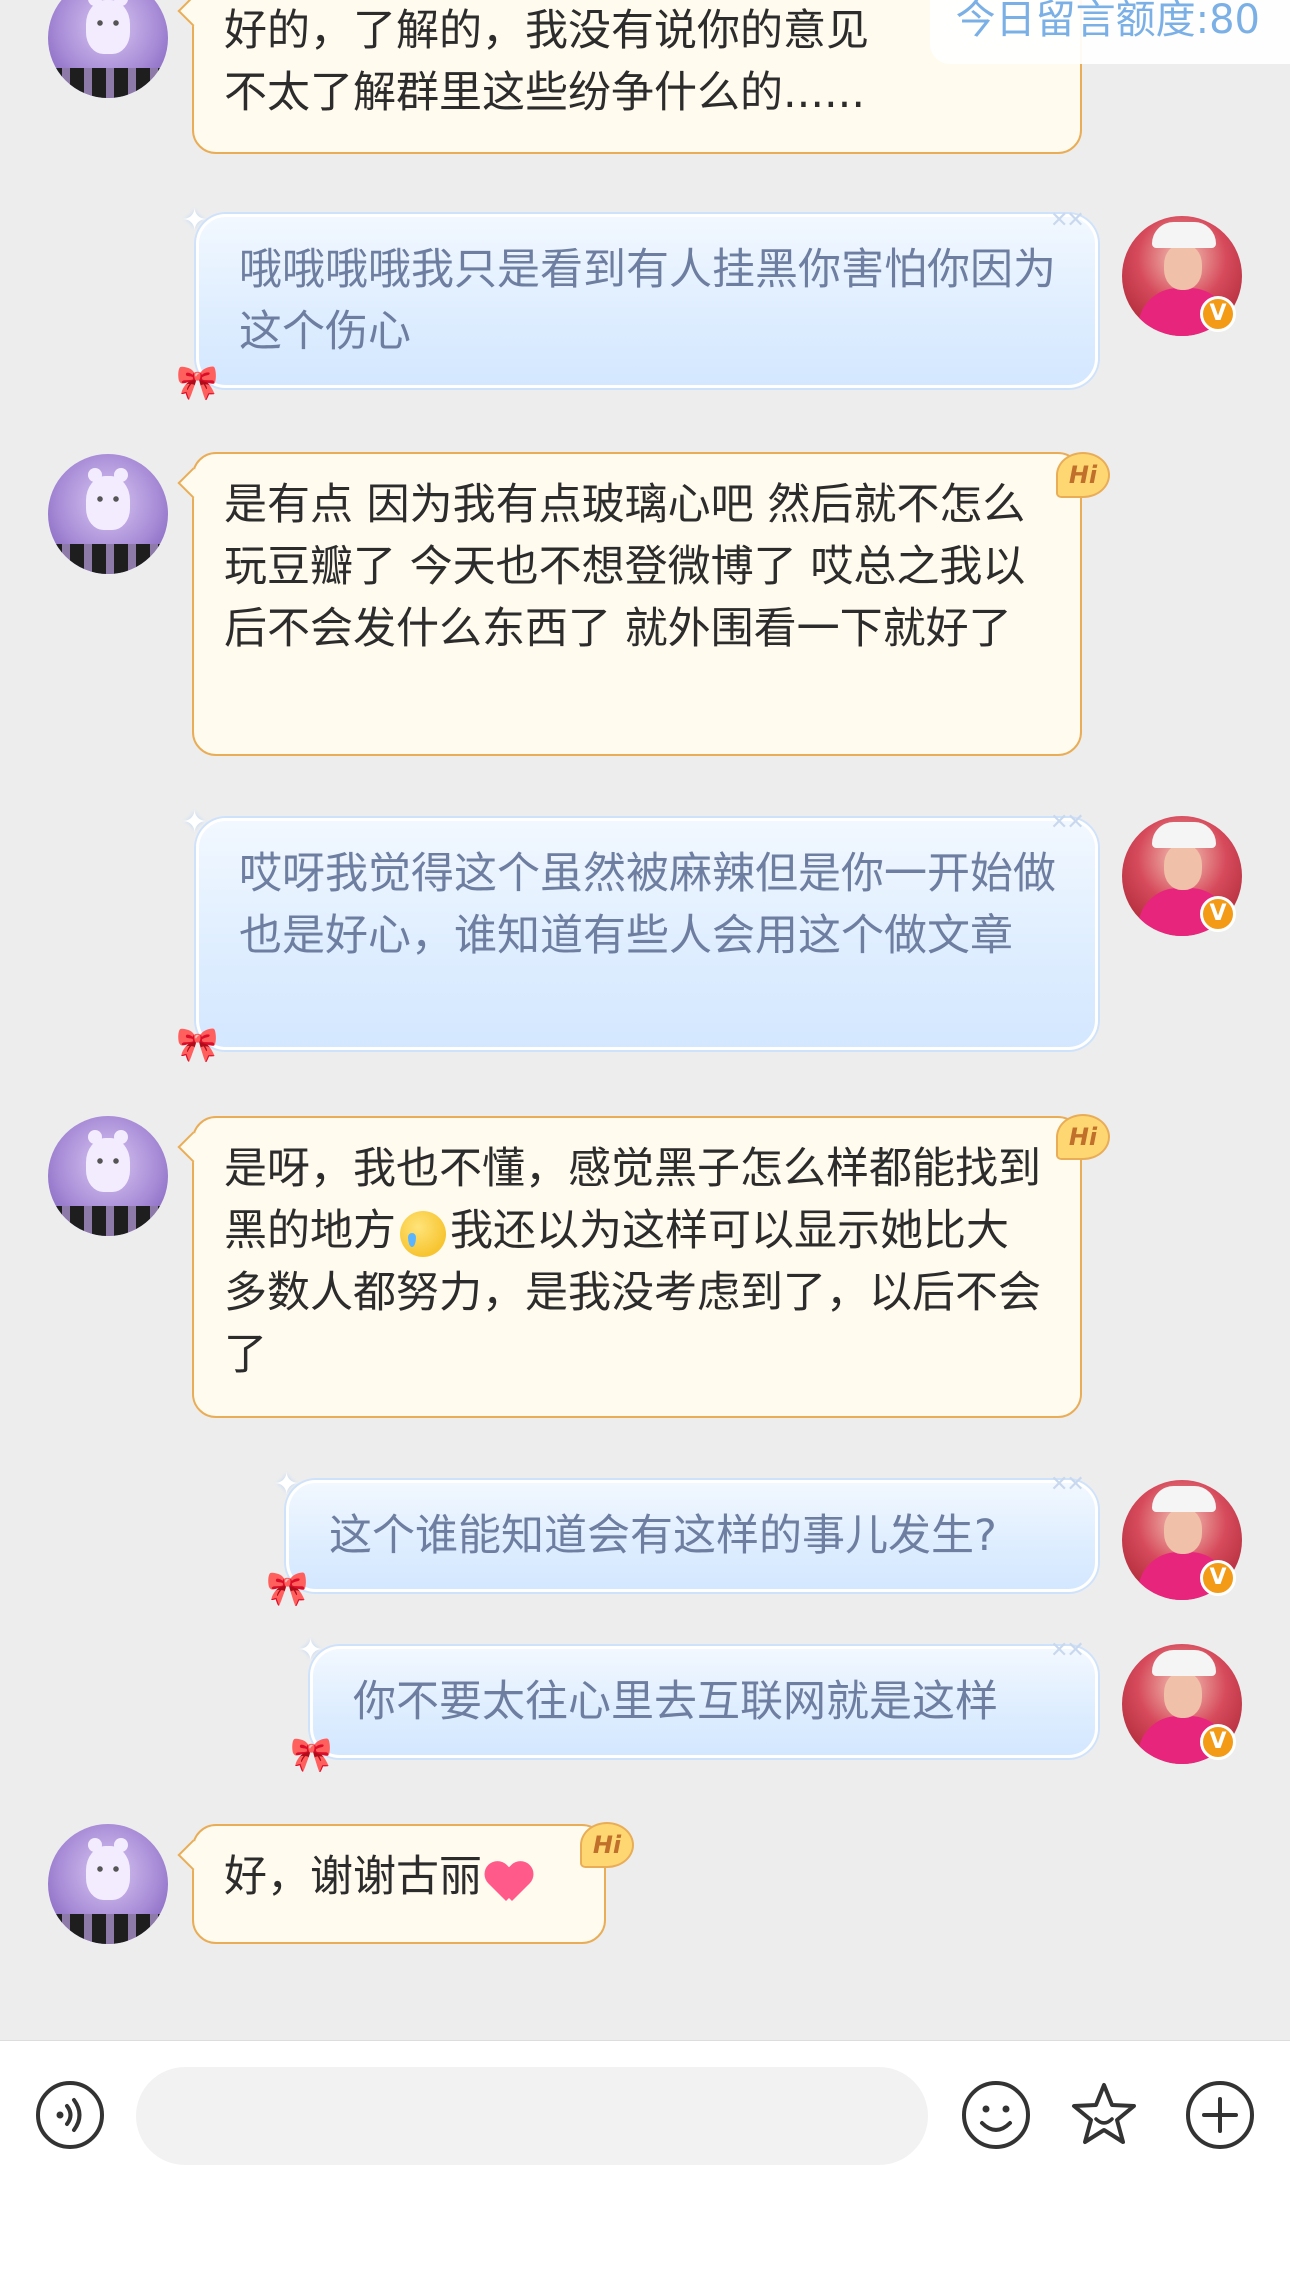 The width and height of the screenshot is (1290, 2273). Describe the element at coordinates (675, 1702) in the screenshot. I see `message-text: 你不要太往心里去互联网就是这样` at that location.